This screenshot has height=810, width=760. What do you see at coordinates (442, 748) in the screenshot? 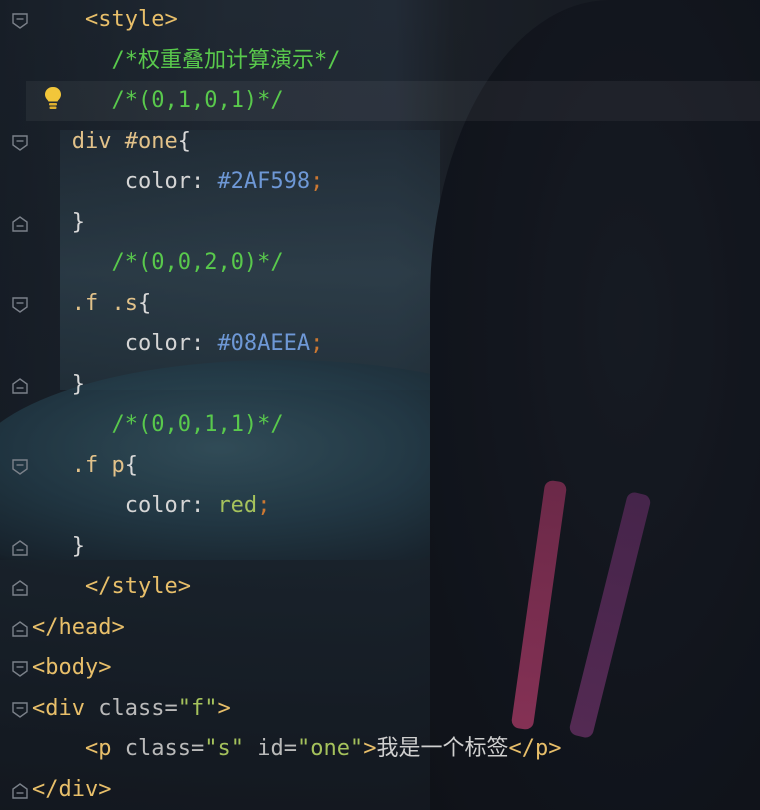
I see `token-text: 我是一个标签` at bounding box center [442, 748].